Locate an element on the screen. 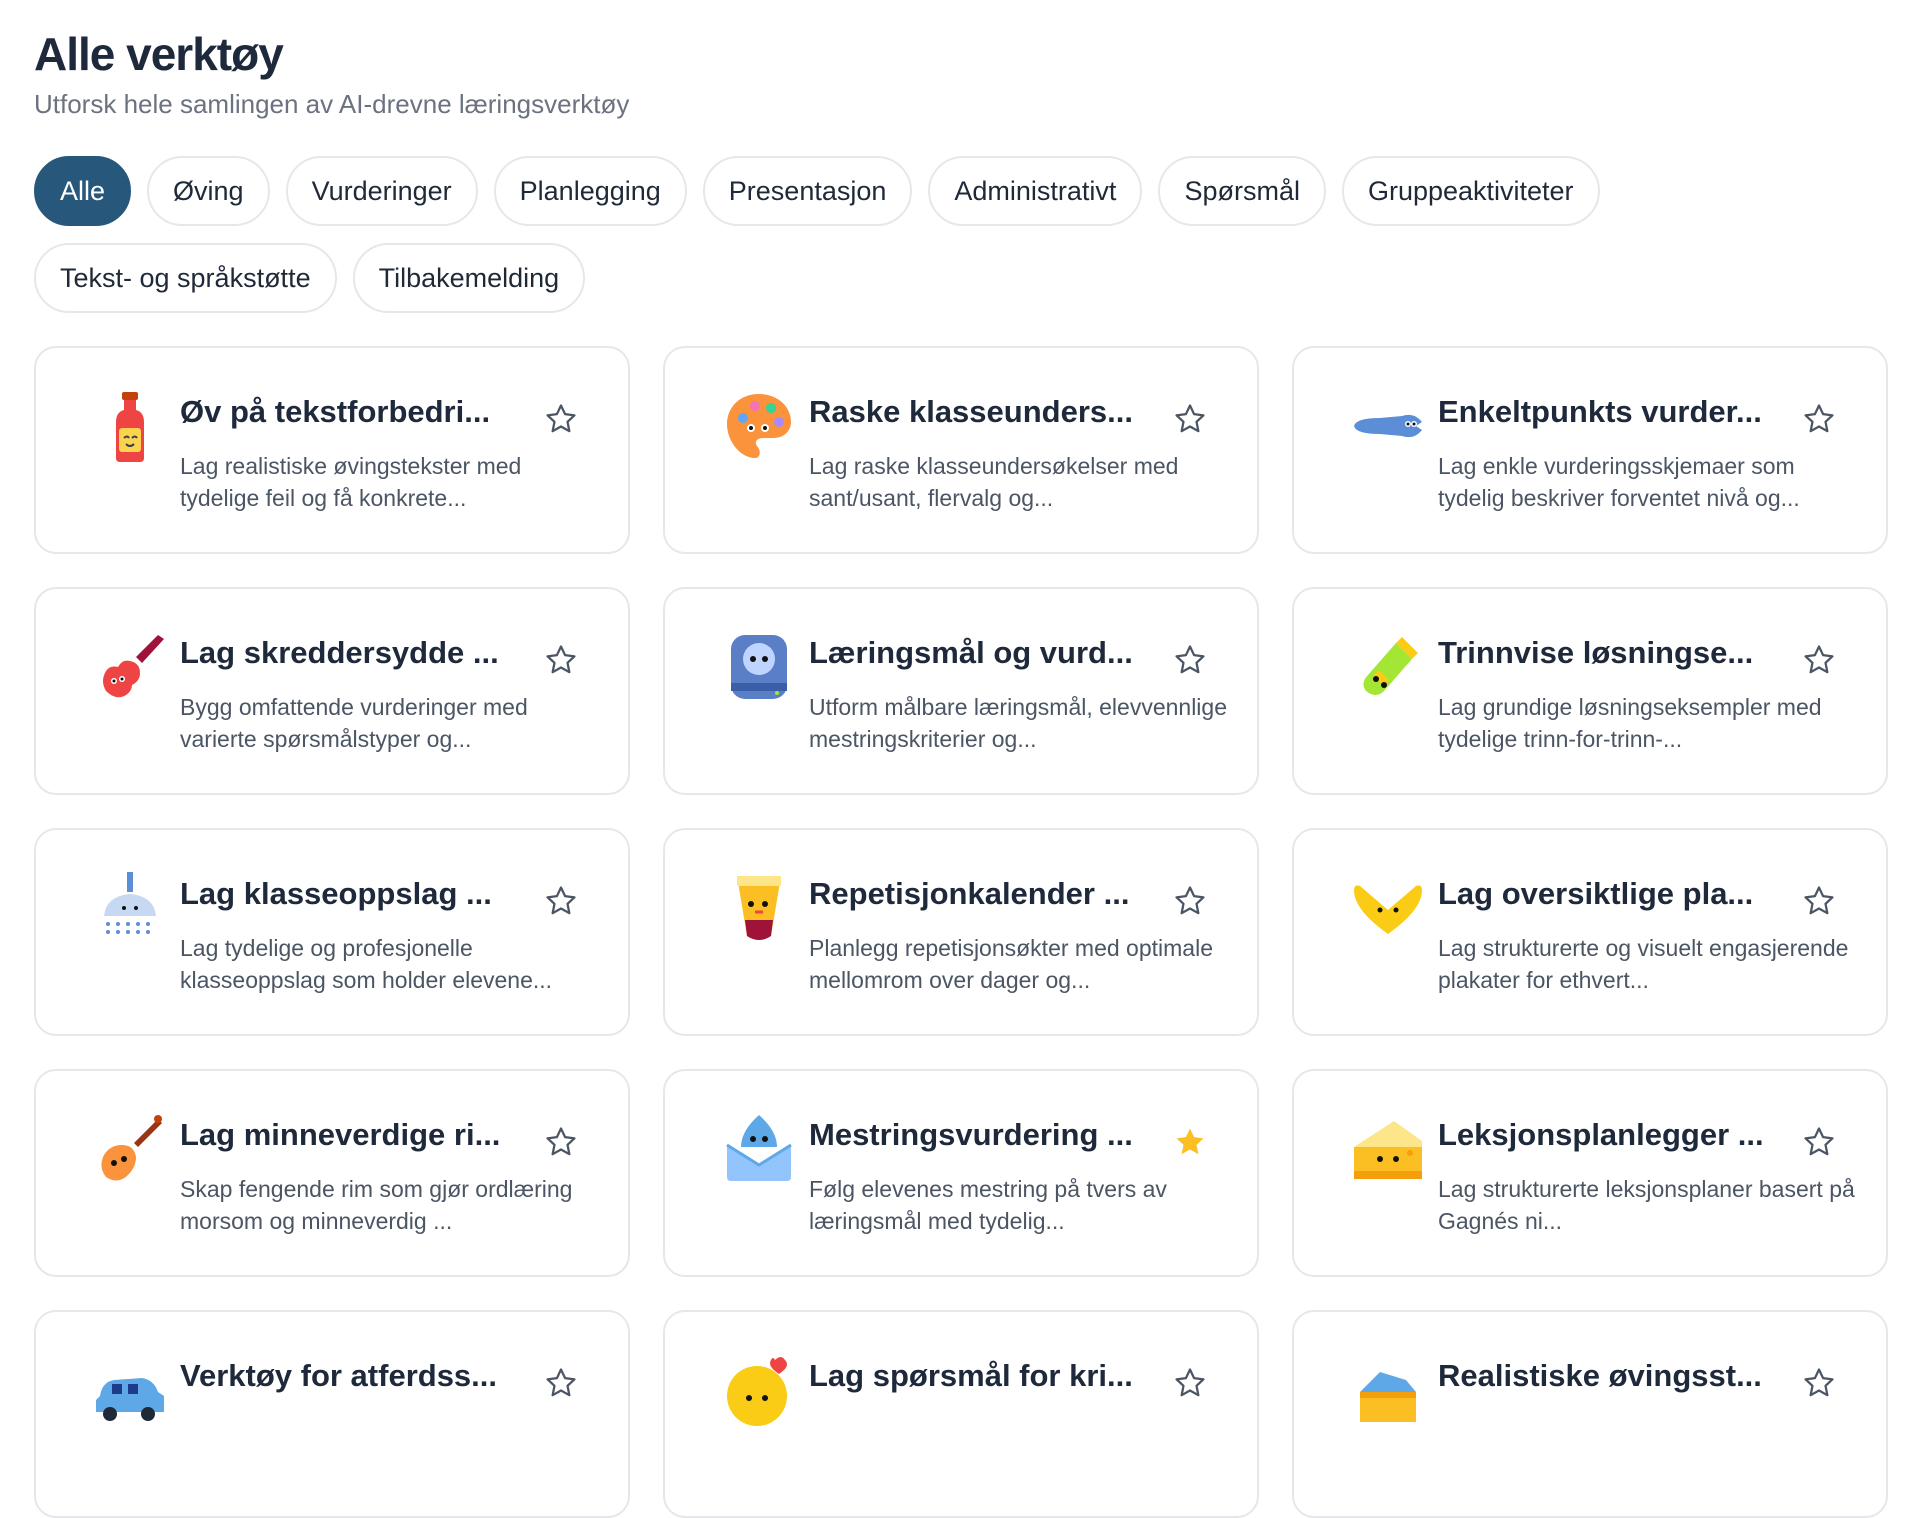 The height and width of the screenshot is (1518, 1920). filter-chip-label: Alle is located at coordinates (83, 190).